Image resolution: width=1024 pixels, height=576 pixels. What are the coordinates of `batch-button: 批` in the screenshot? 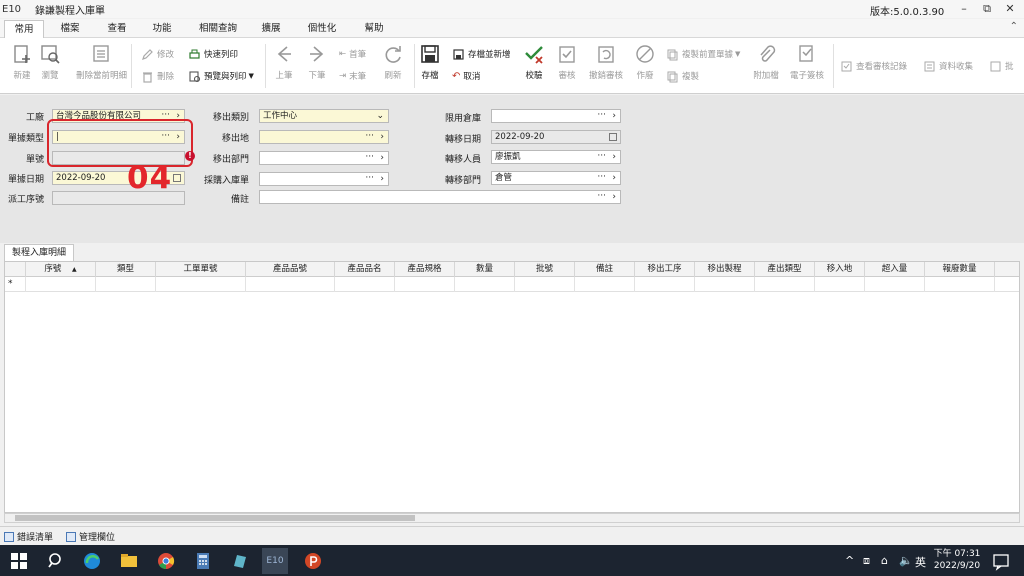 It's located at (1001, 66).